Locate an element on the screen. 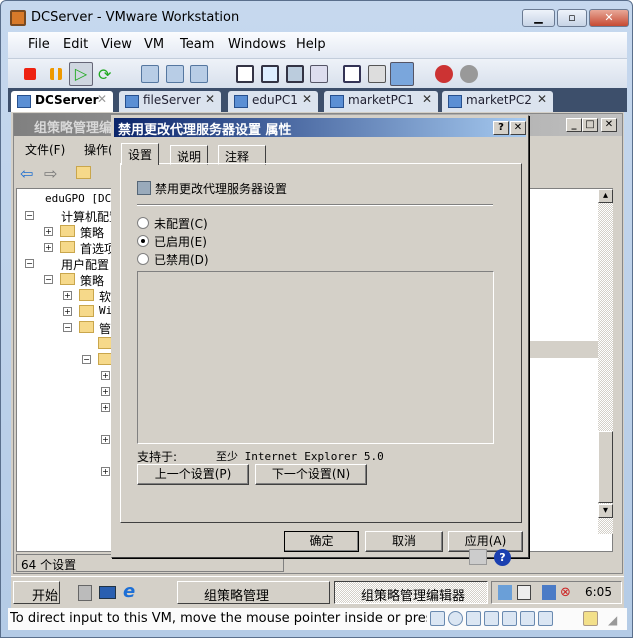 This screenshot has width=633, height=638. summary-icon is located at coordinates (352, 74).